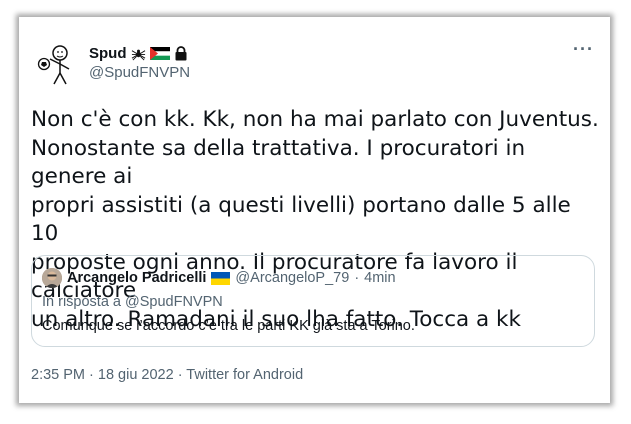 This screenshot has width=631, height=424. I want to click on author-name: Spud, so click(108, 53).